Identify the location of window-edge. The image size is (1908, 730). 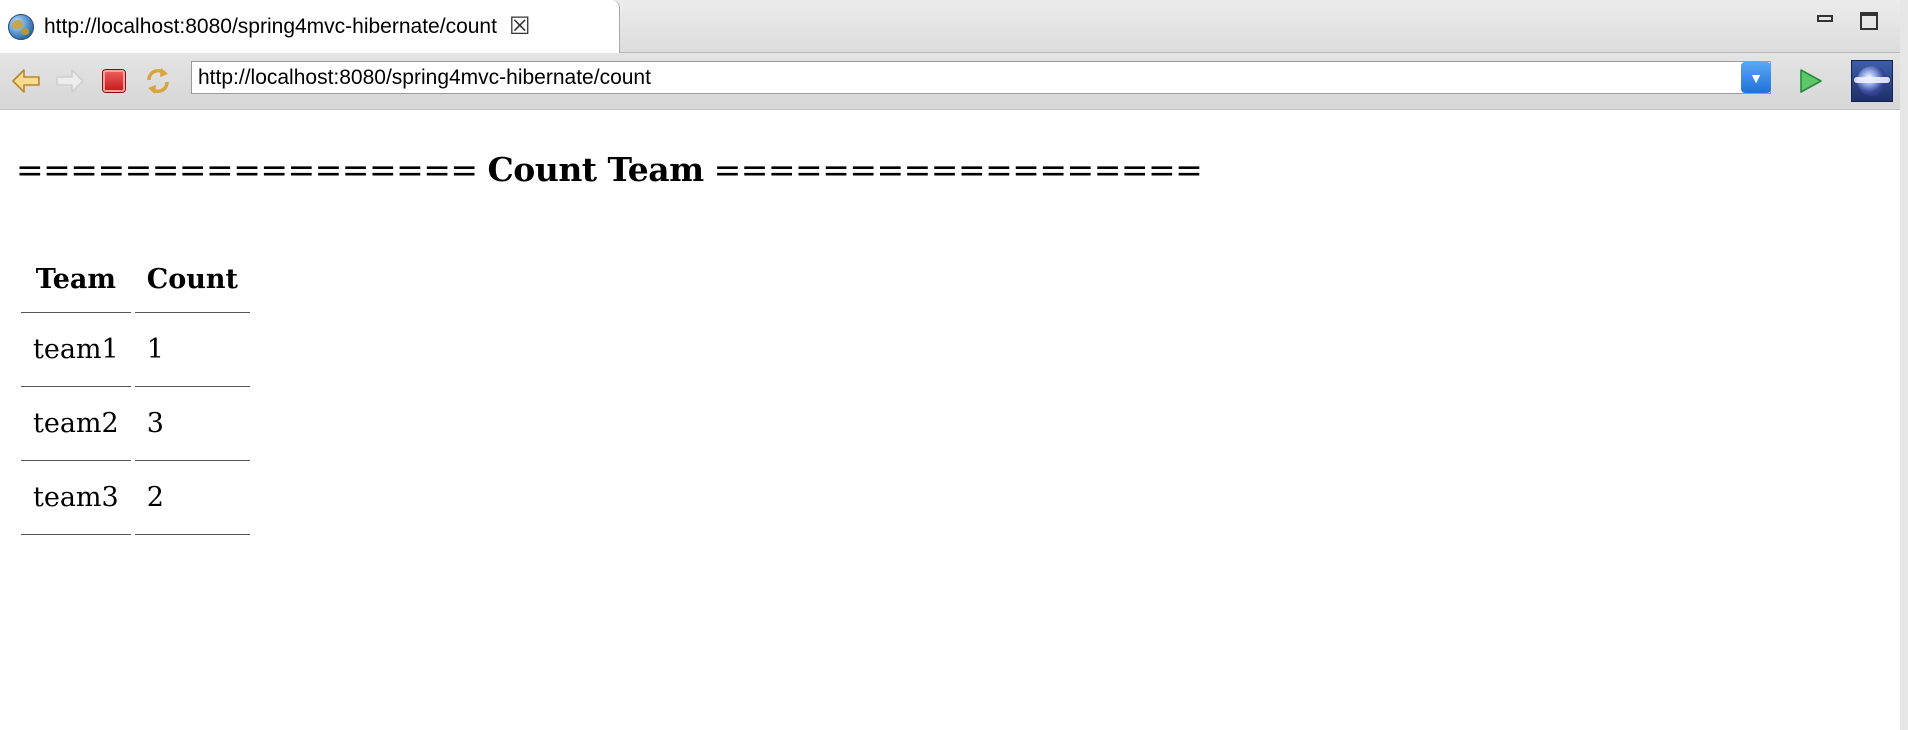
(1904, 365).